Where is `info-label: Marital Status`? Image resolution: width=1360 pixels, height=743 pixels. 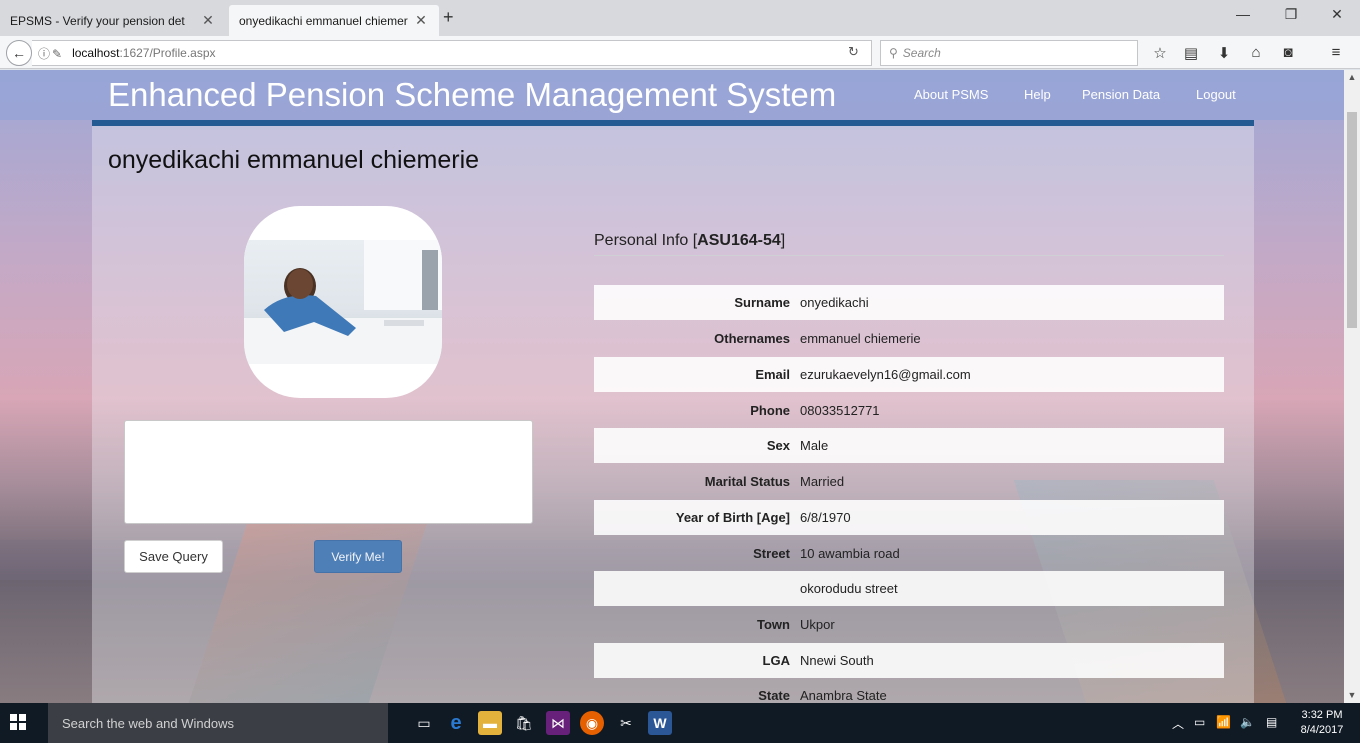
info-label: Marital Status is located at coordinates (747, 481).